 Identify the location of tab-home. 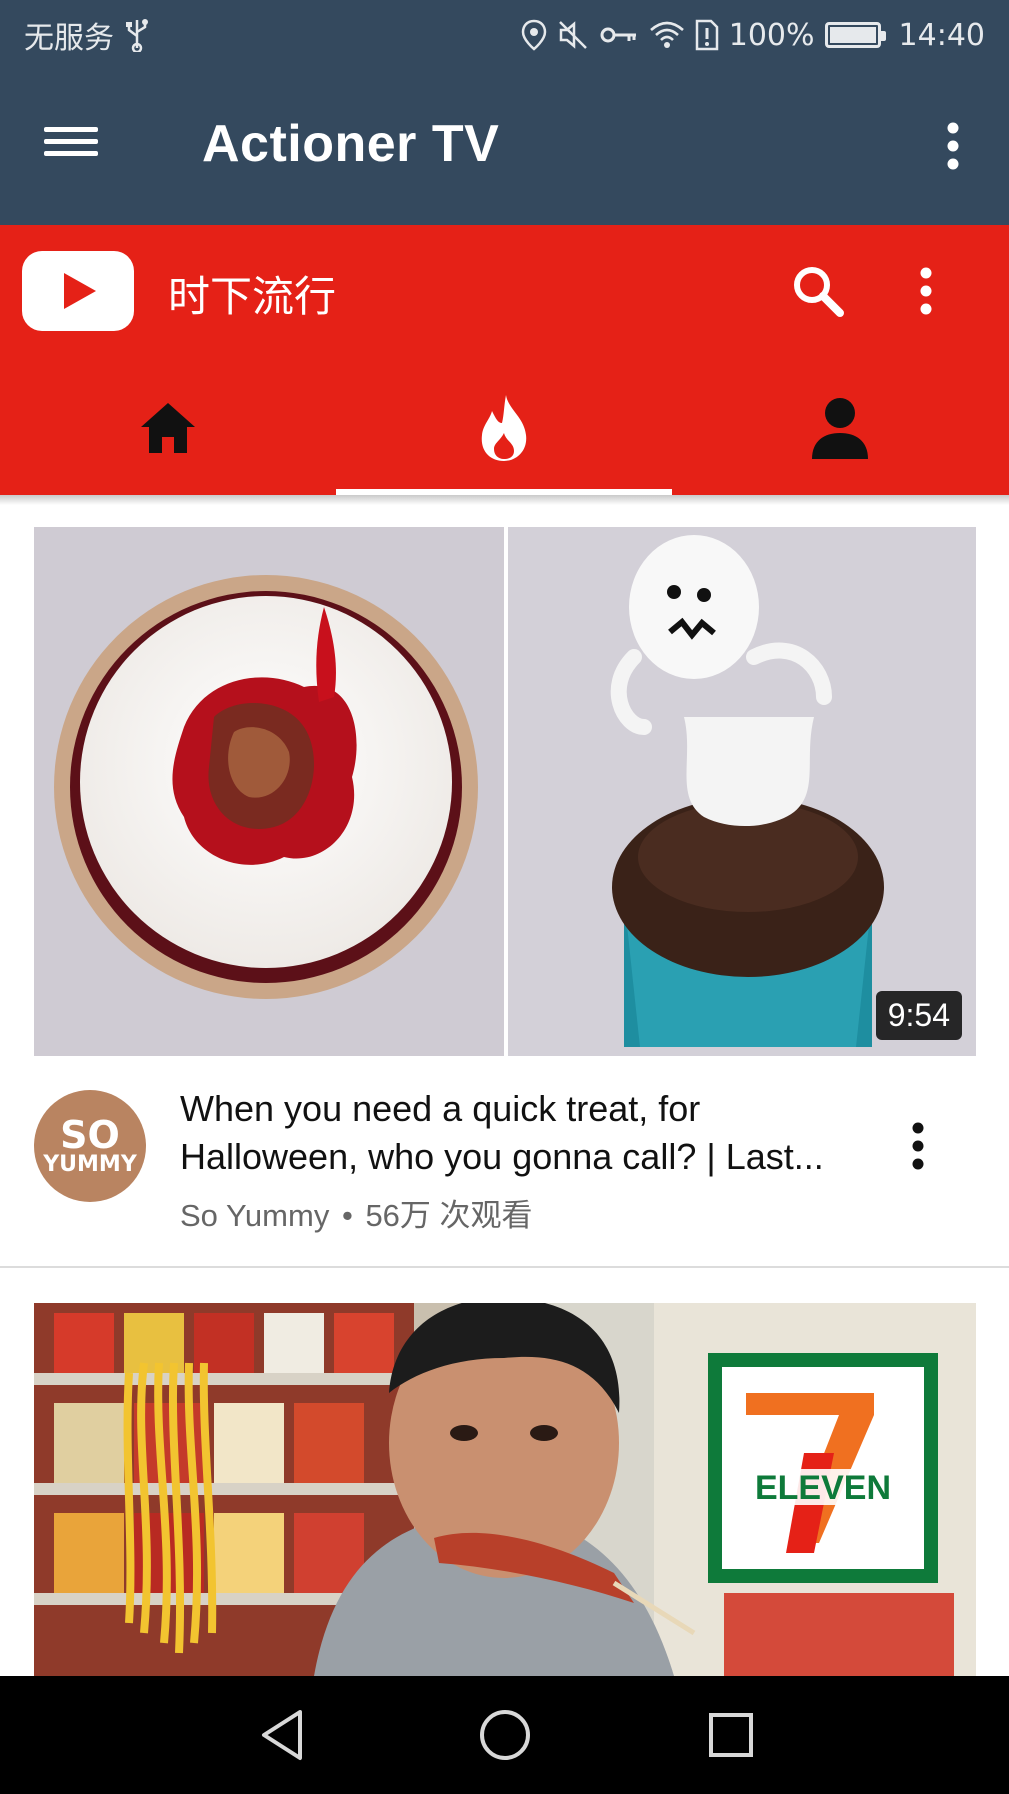
(168, 430).